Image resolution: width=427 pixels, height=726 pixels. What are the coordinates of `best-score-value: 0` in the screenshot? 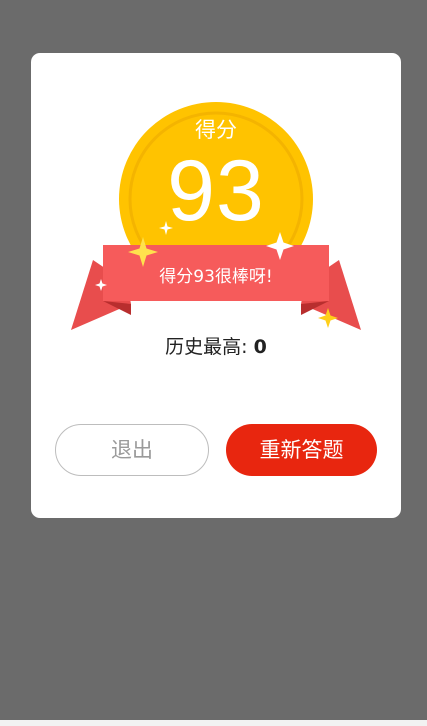 It's located at (260, 347).